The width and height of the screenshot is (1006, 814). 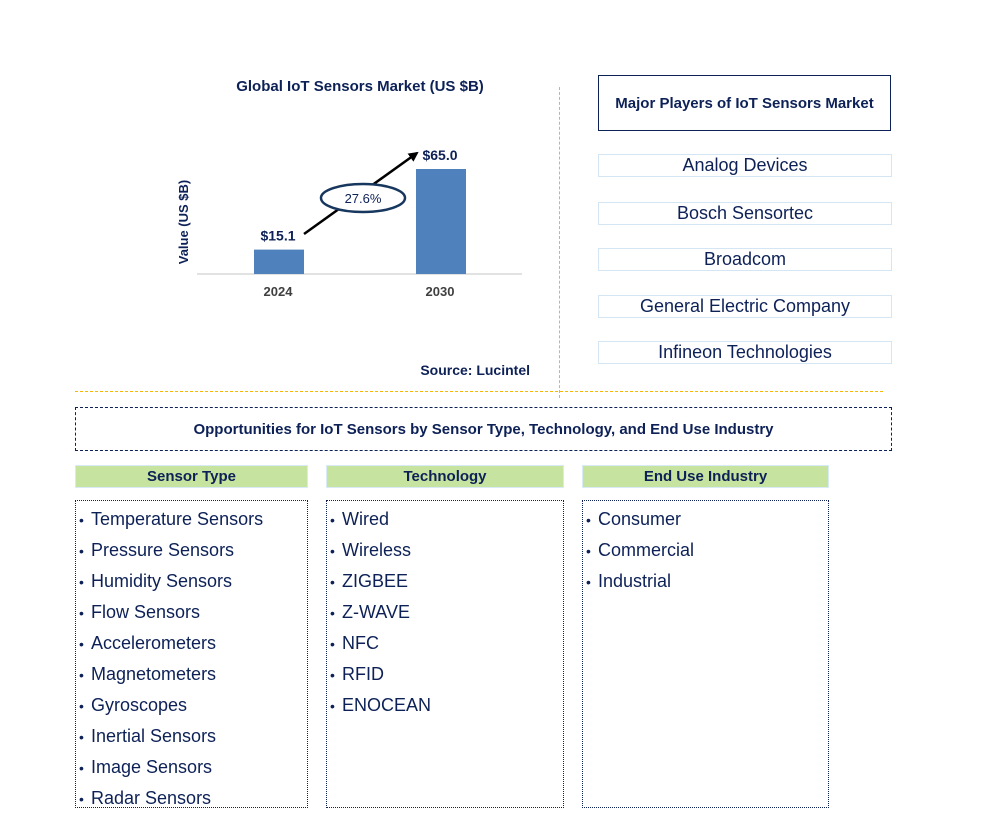 I want to click on list-item-label: Inertial Sensors, so click(x=154, y=736).